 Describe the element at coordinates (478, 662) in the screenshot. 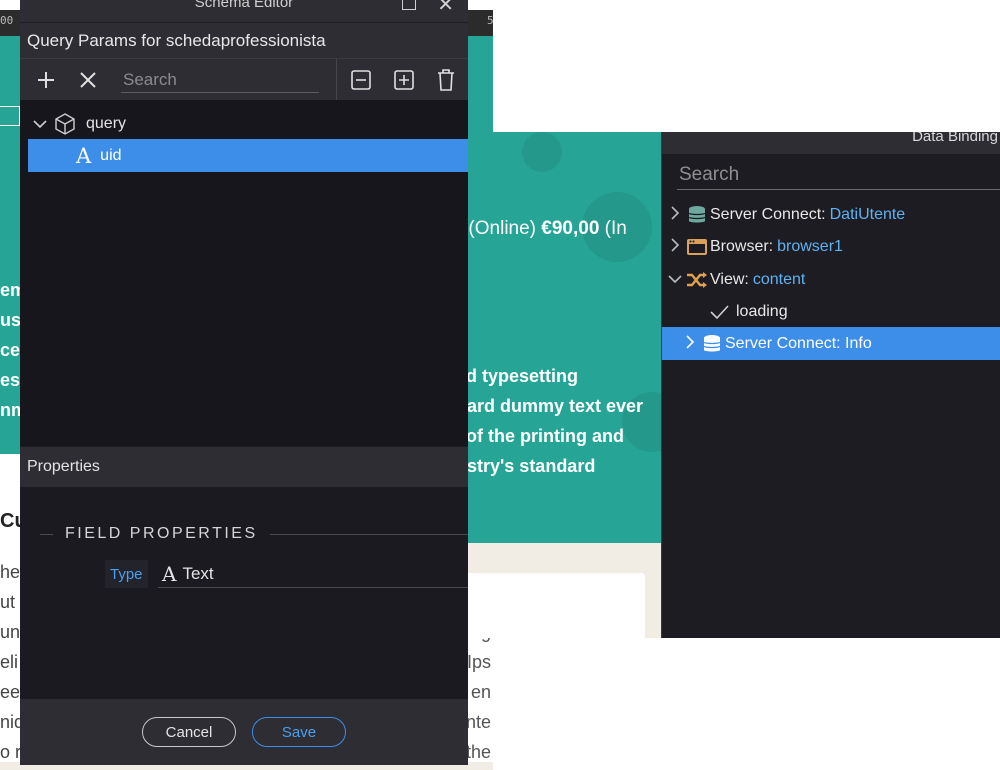

I see `background-text-line: Ips` at that location.